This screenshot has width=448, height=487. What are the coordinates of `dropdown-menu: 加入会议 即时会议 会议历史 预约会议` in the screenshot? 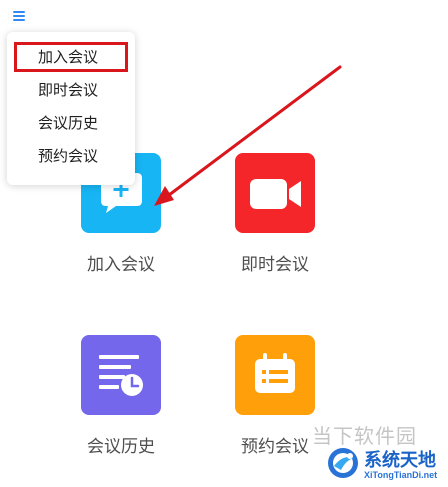 It's located at (71, 108).